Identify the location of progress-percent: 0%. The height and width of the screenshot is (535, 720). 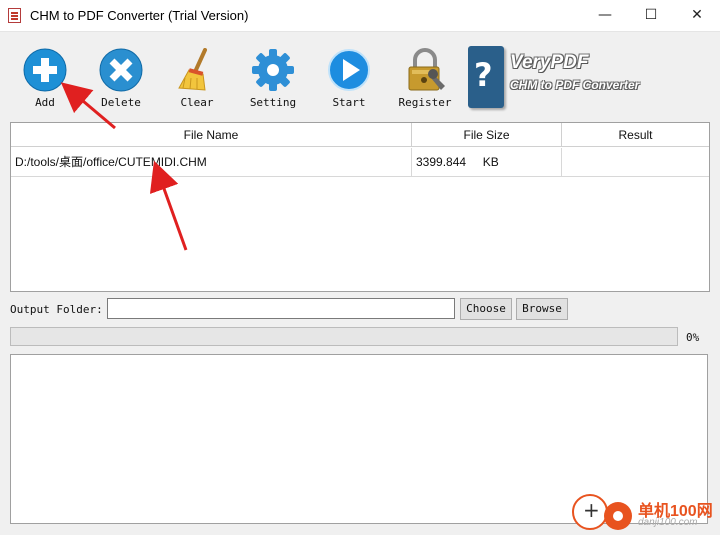
(693, 337).